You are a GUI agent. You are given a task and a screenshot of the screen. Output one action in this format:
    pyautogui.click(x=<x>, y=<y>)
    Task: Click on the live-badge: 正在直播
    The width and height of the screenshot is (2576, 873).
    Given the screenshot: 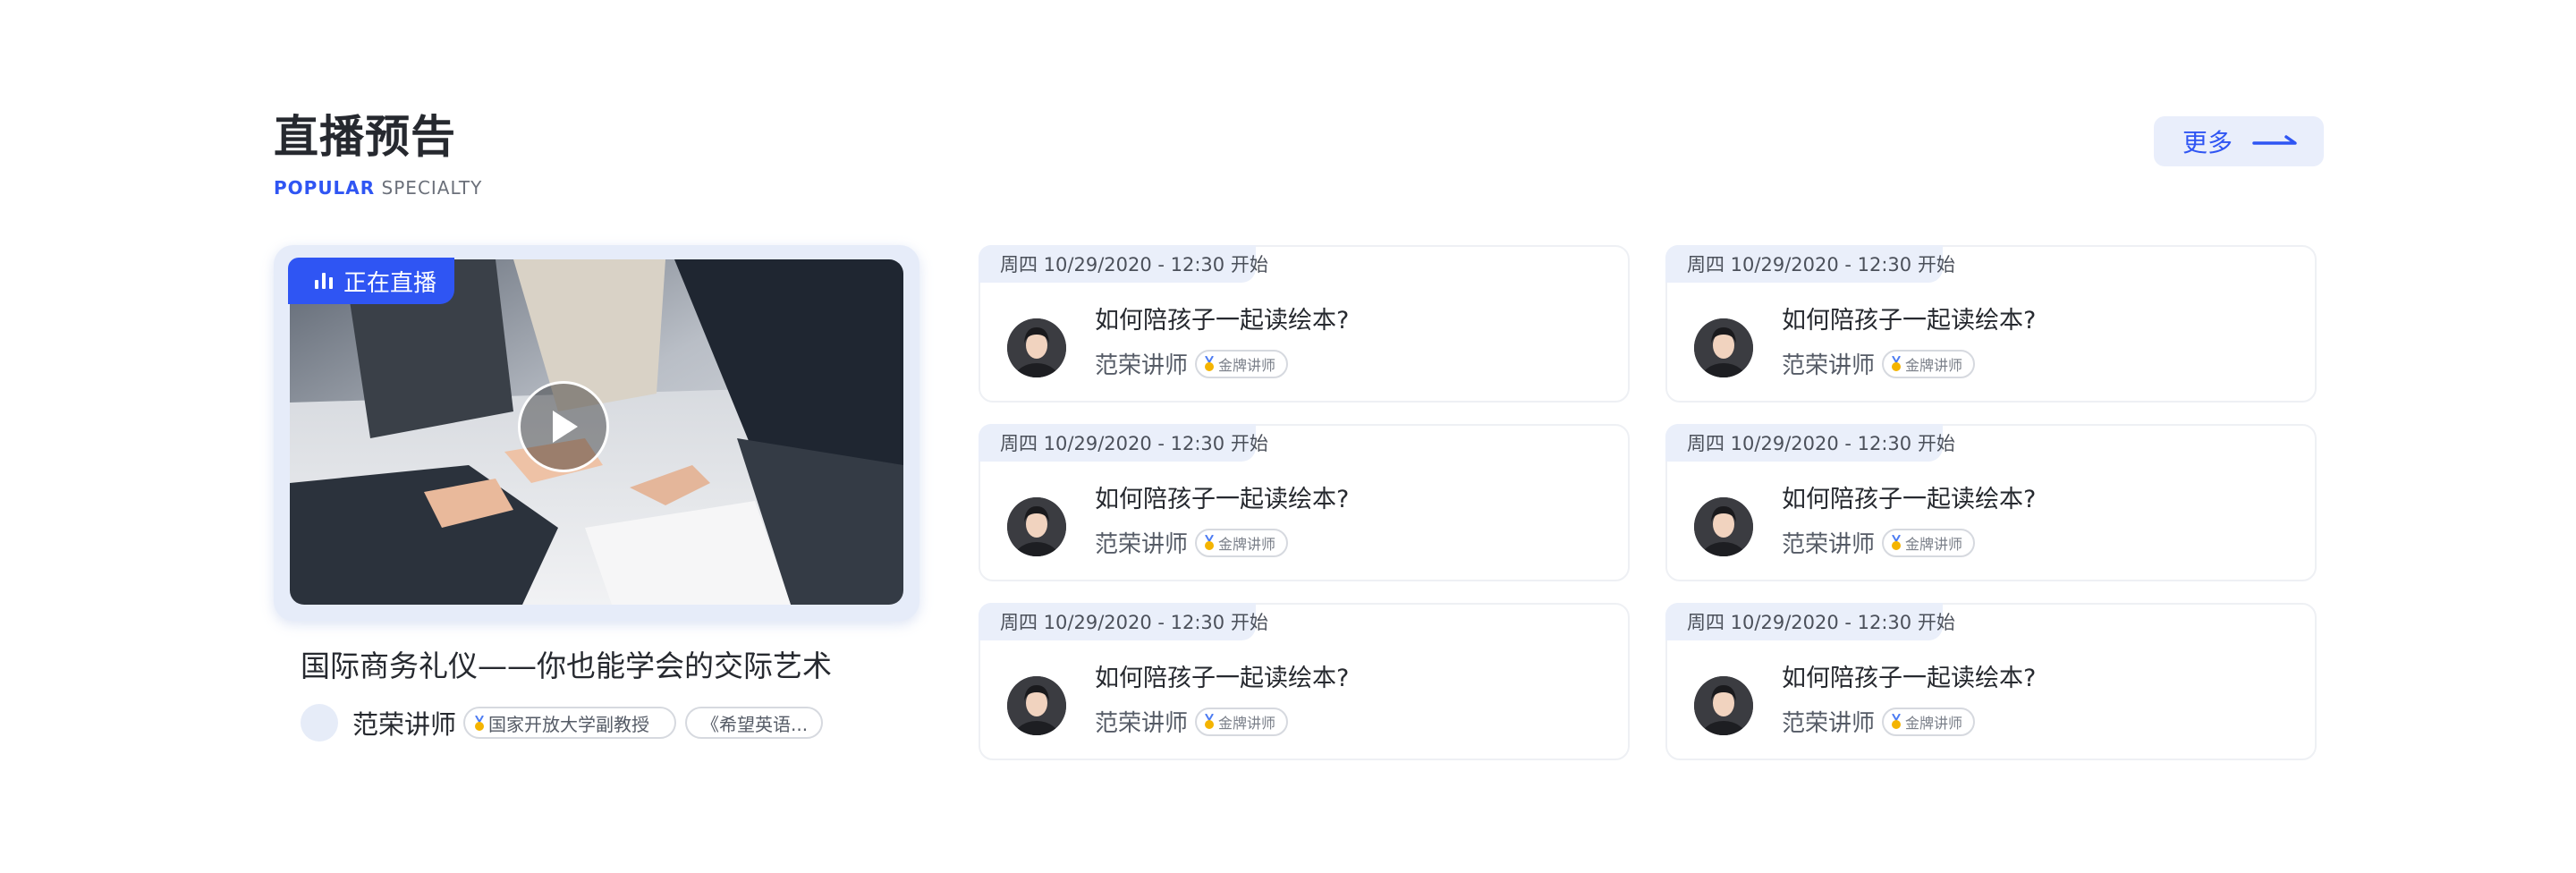 What is the action you would take?
    pyautogui.click(x=371, y=281)
    